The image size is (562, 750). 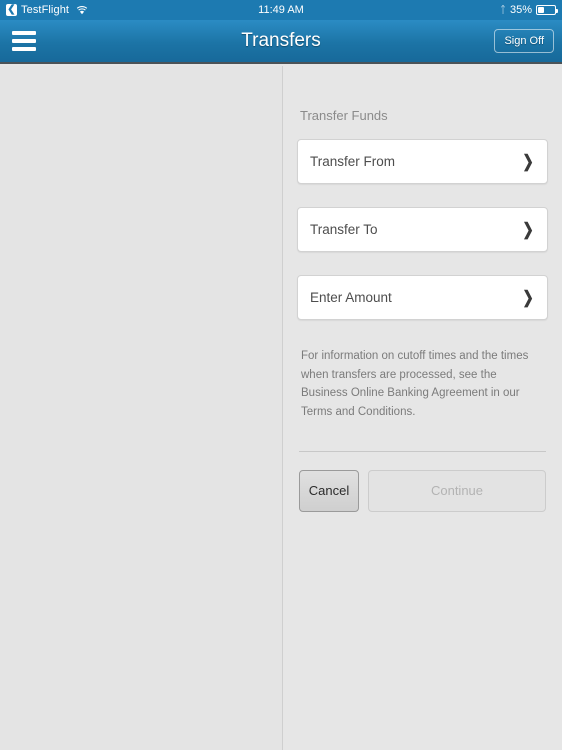 I want to click on navigation-bar: Transfers Sign Off, so click(x=281, y=42).